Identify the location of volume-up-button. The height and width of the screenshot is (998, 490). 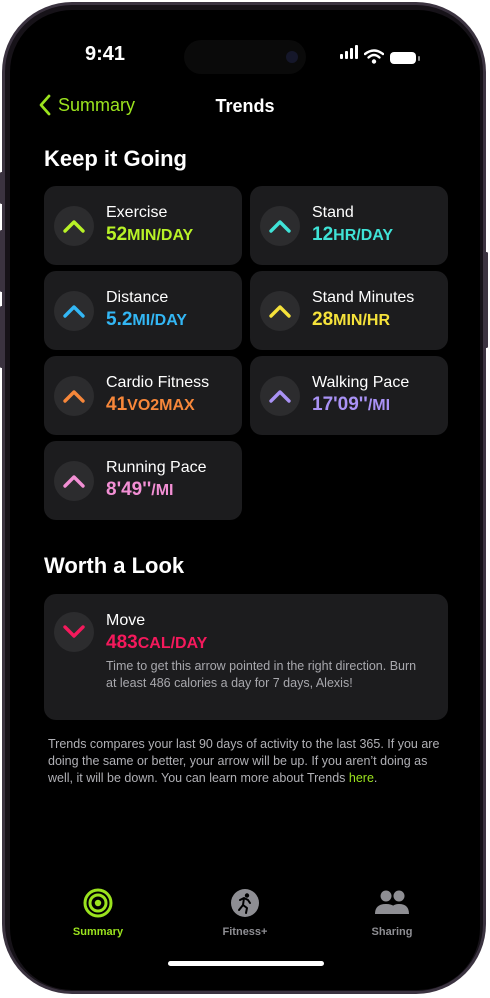
(1, 261).